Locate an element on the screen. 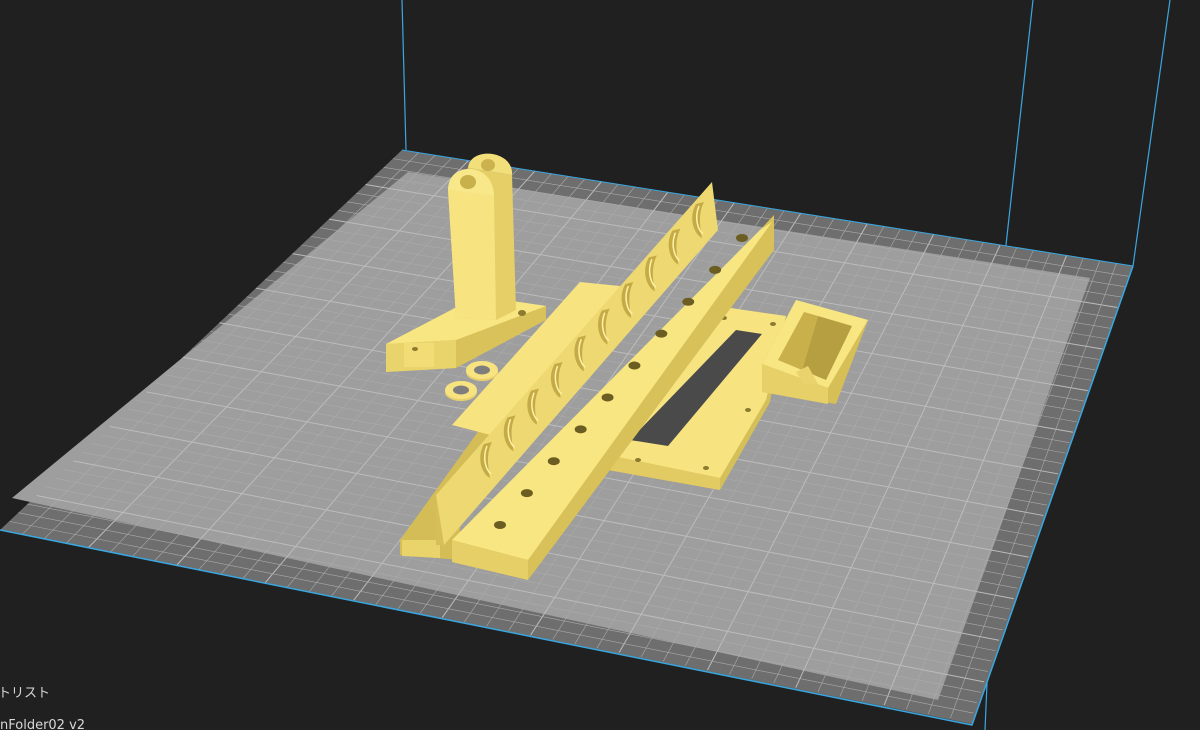  object-list-label: トリスト is located at coordinates (25, 691).